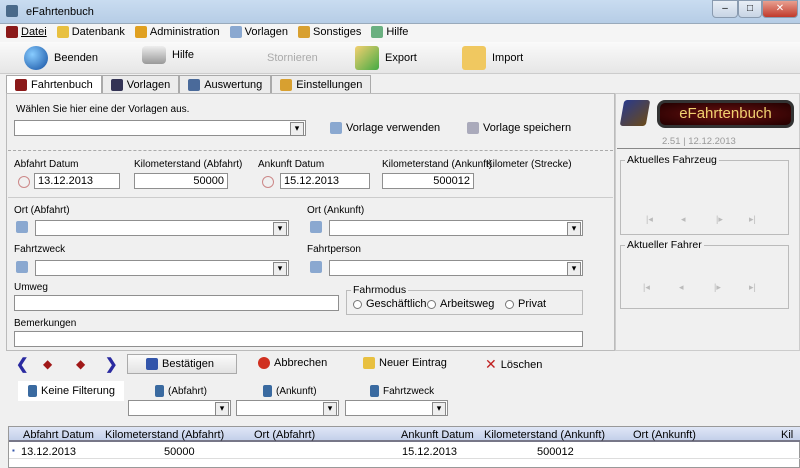 The height and width of the screenshot is (468, 800). Describe the element at coordinates (437, 435) in the screenshot. I see `column-header: Ankunft Datum` at that location.